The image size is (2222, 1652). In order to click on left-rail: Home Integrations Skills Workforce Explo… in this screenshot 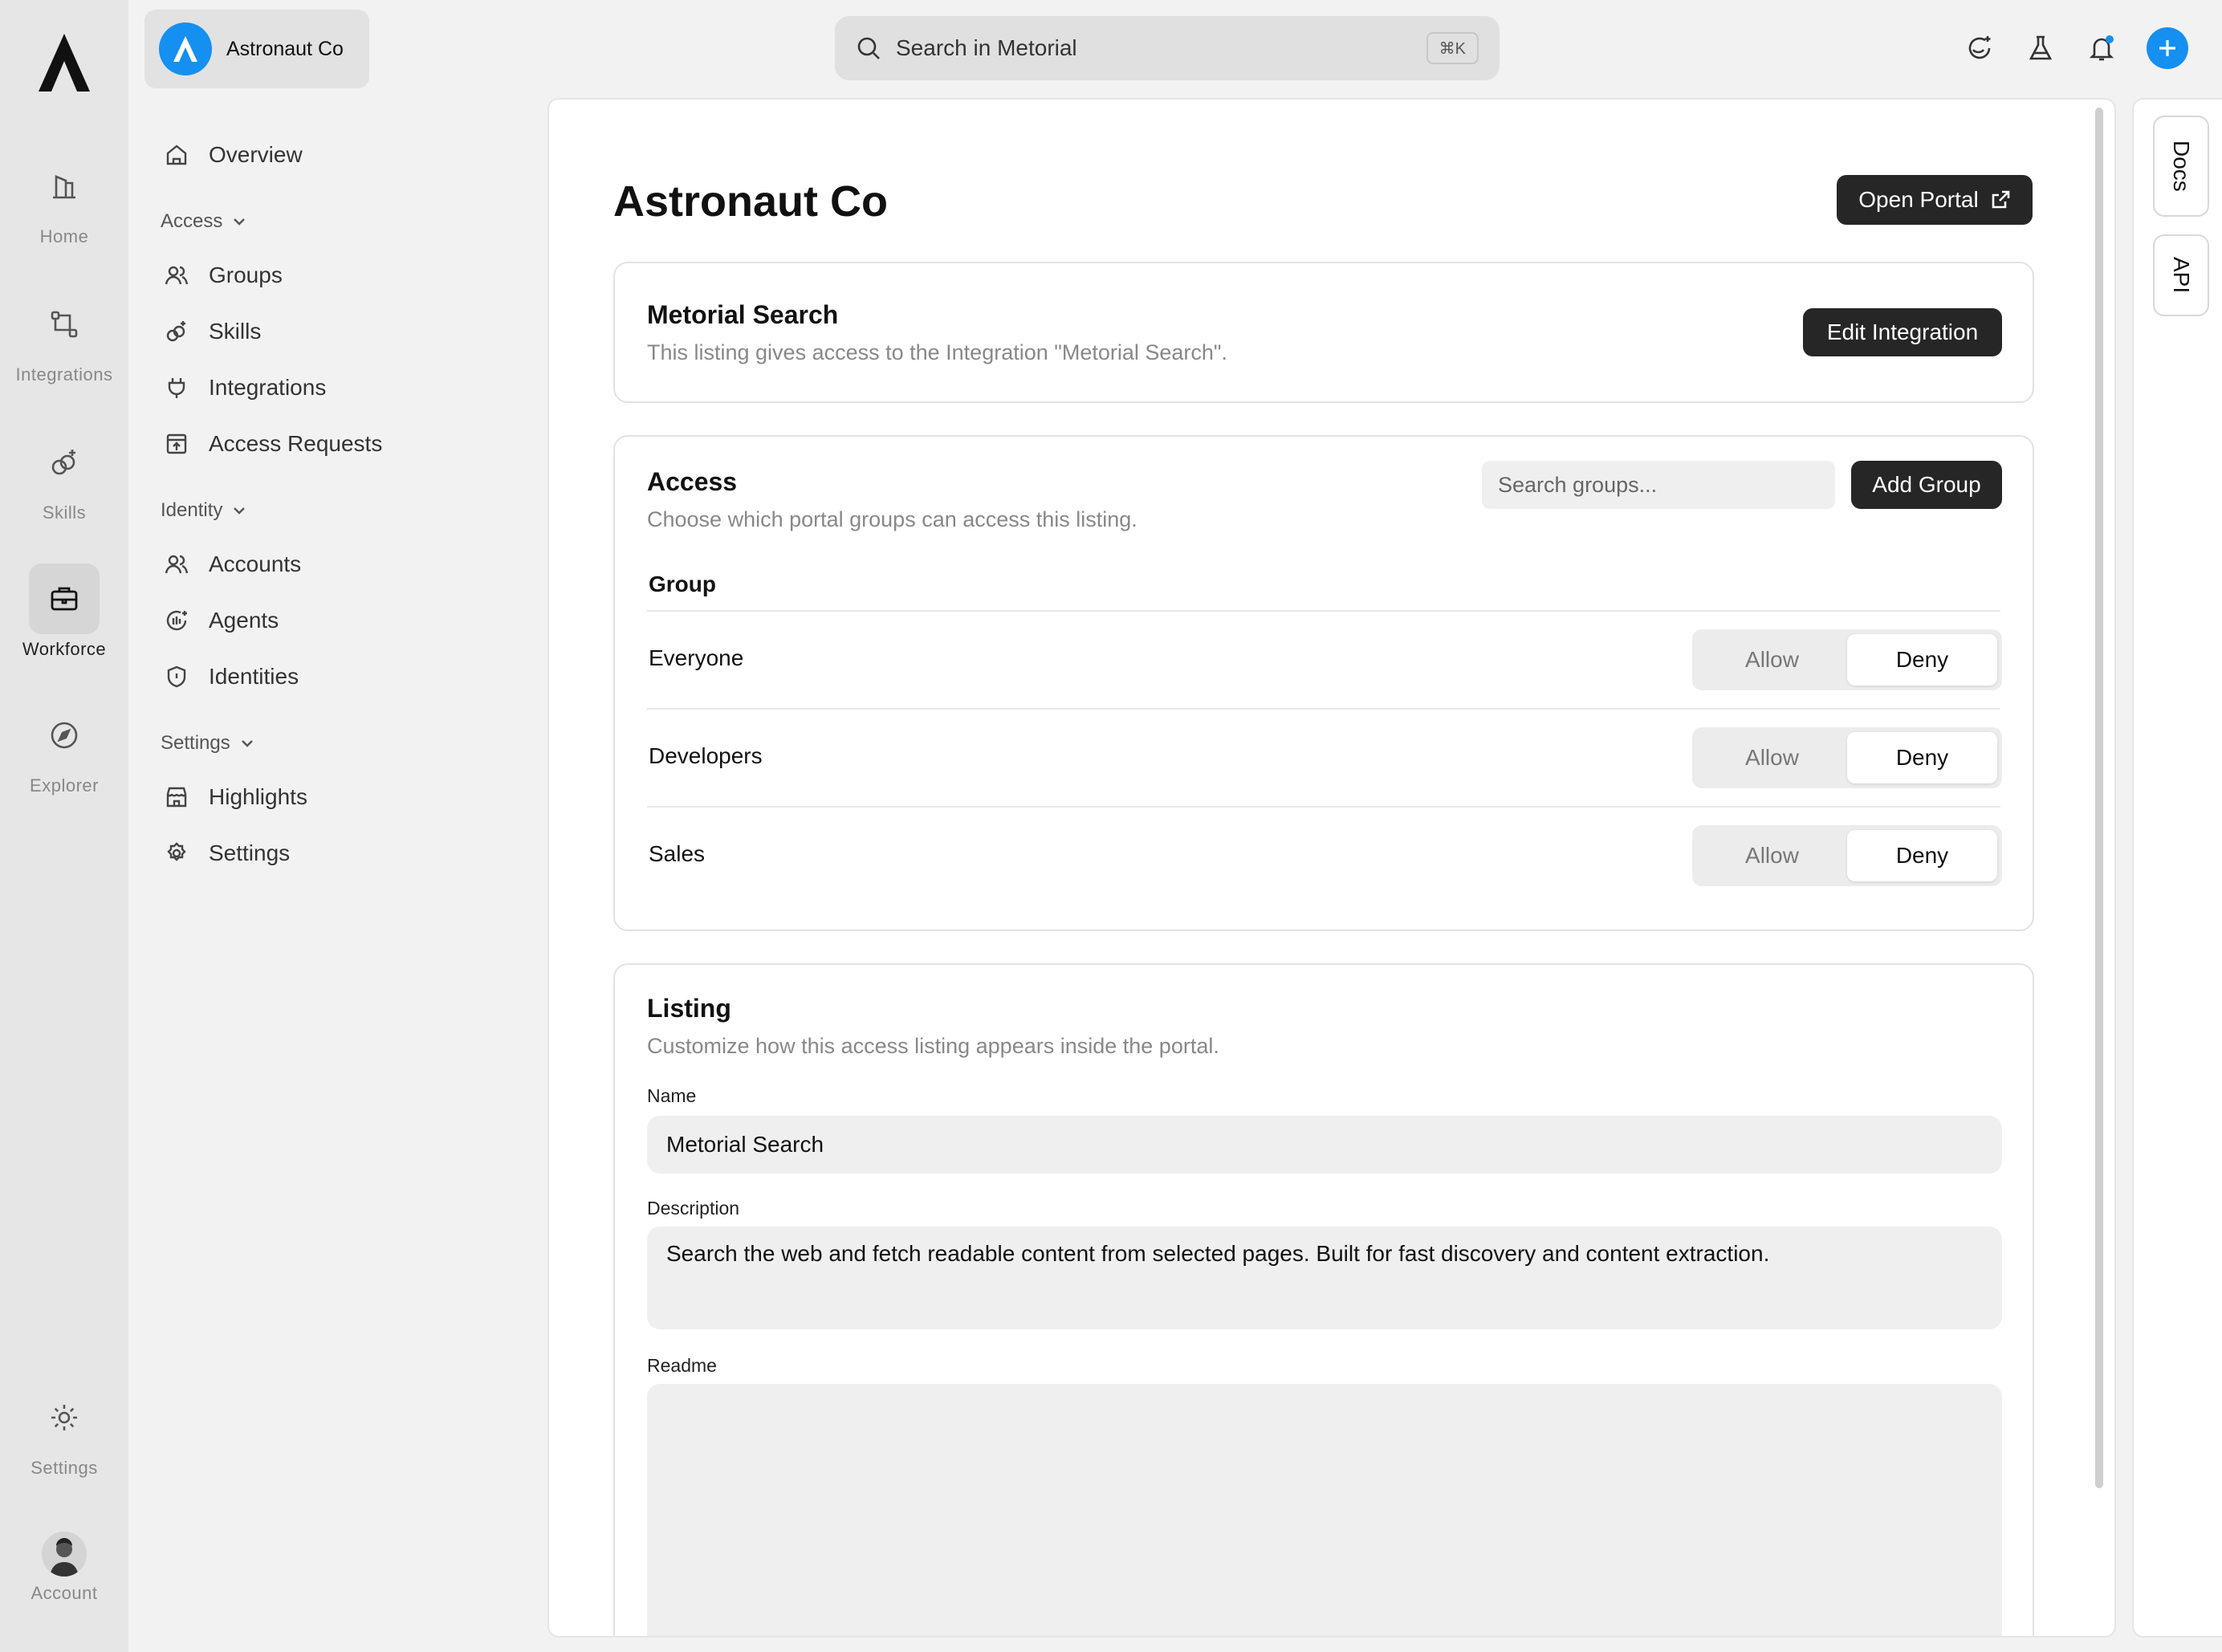, I will do `click(64, 826)`.